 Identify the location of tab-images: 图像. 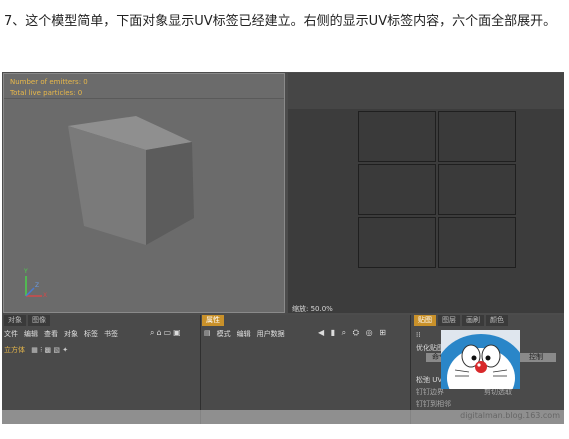
(39, 320).